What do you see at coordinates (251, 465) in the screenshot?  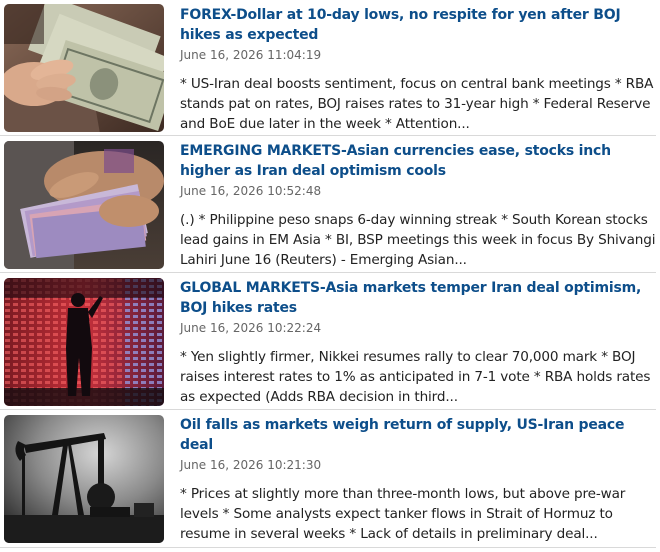 I see `timestamp: June 16, 2026 10:21:30` at bounding box center [251, 465].